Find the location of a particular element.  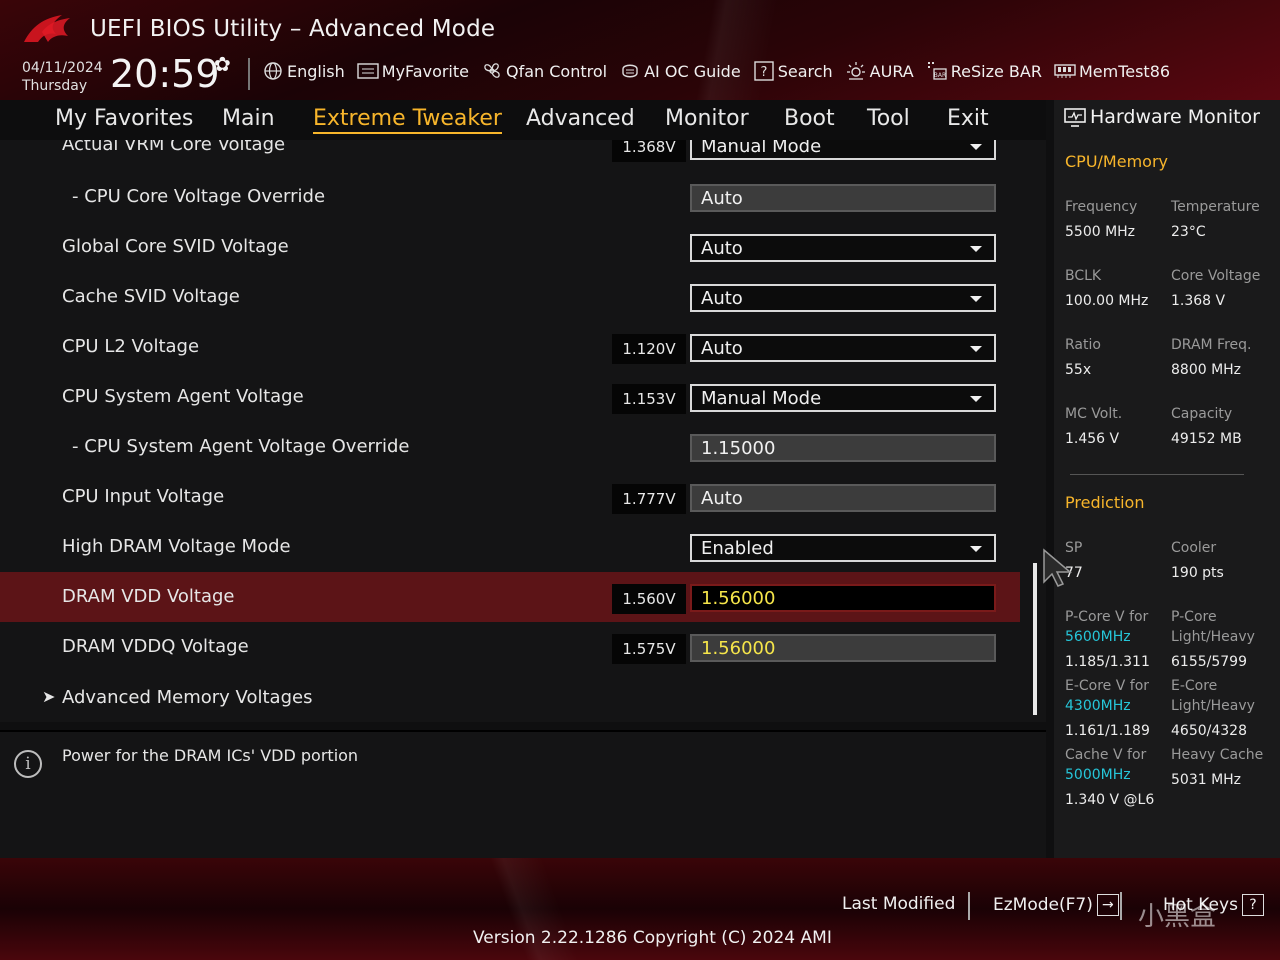

header-divider is located at coordinates (249, 74).